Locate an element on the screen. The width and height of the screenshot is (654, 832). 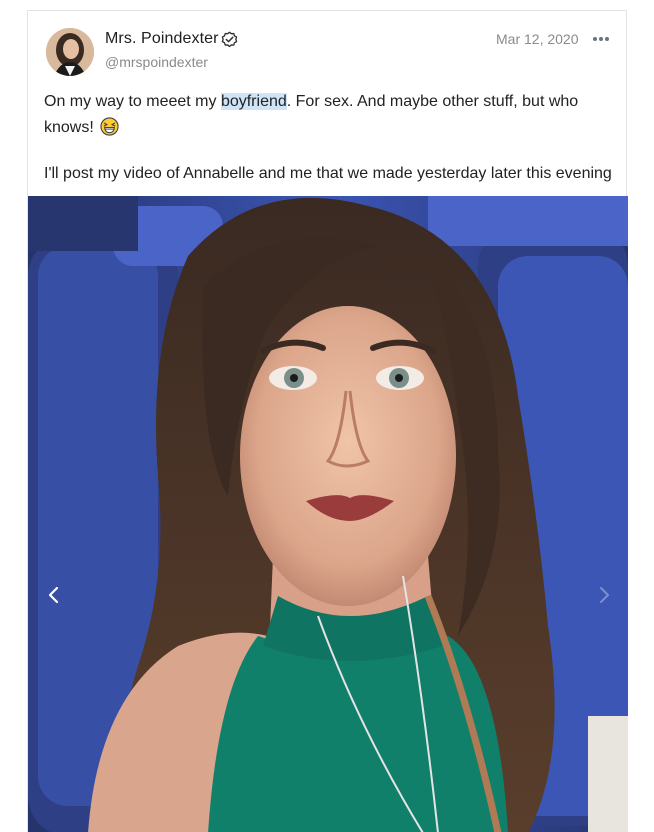
more-options-icon is located at coordinates (601, 39).